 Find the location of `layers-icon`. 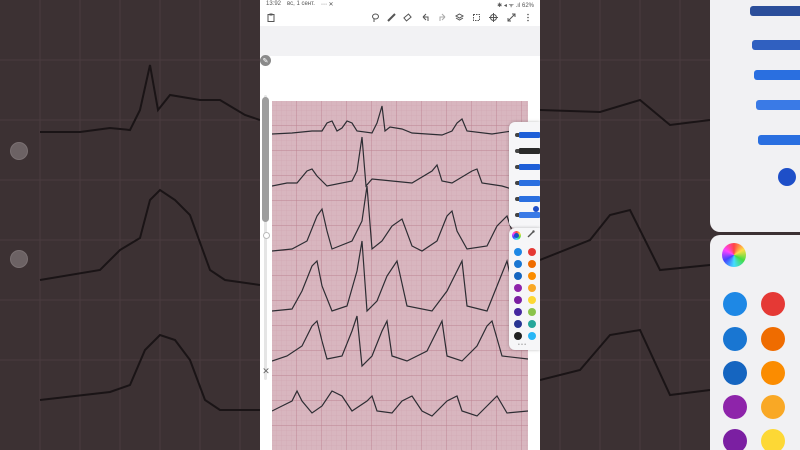

layers-icon is located at coordinates (459, 17).